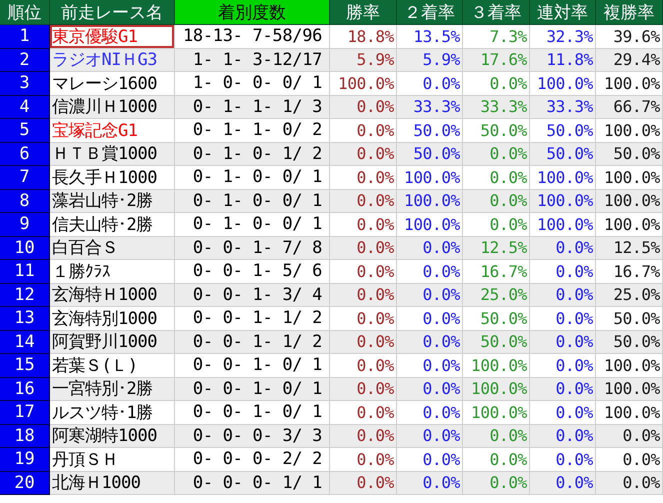 This screenshot has height=503, width=663. What do you see at coordinates (25, 389) in the screenshot?
I see `rank-cell: 16` at bounding box center [25, 389].